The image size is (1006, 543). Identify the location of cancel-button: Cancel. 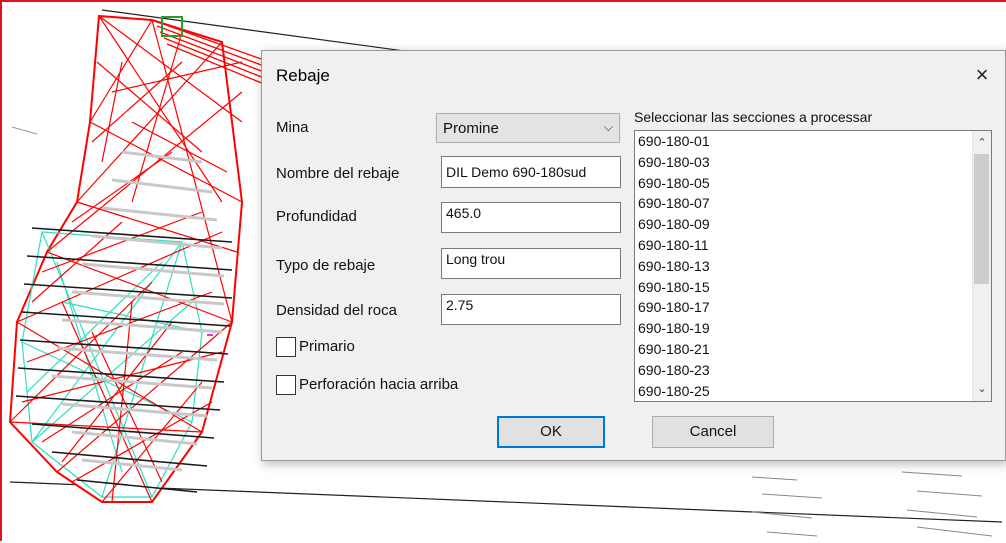
(713, 432).